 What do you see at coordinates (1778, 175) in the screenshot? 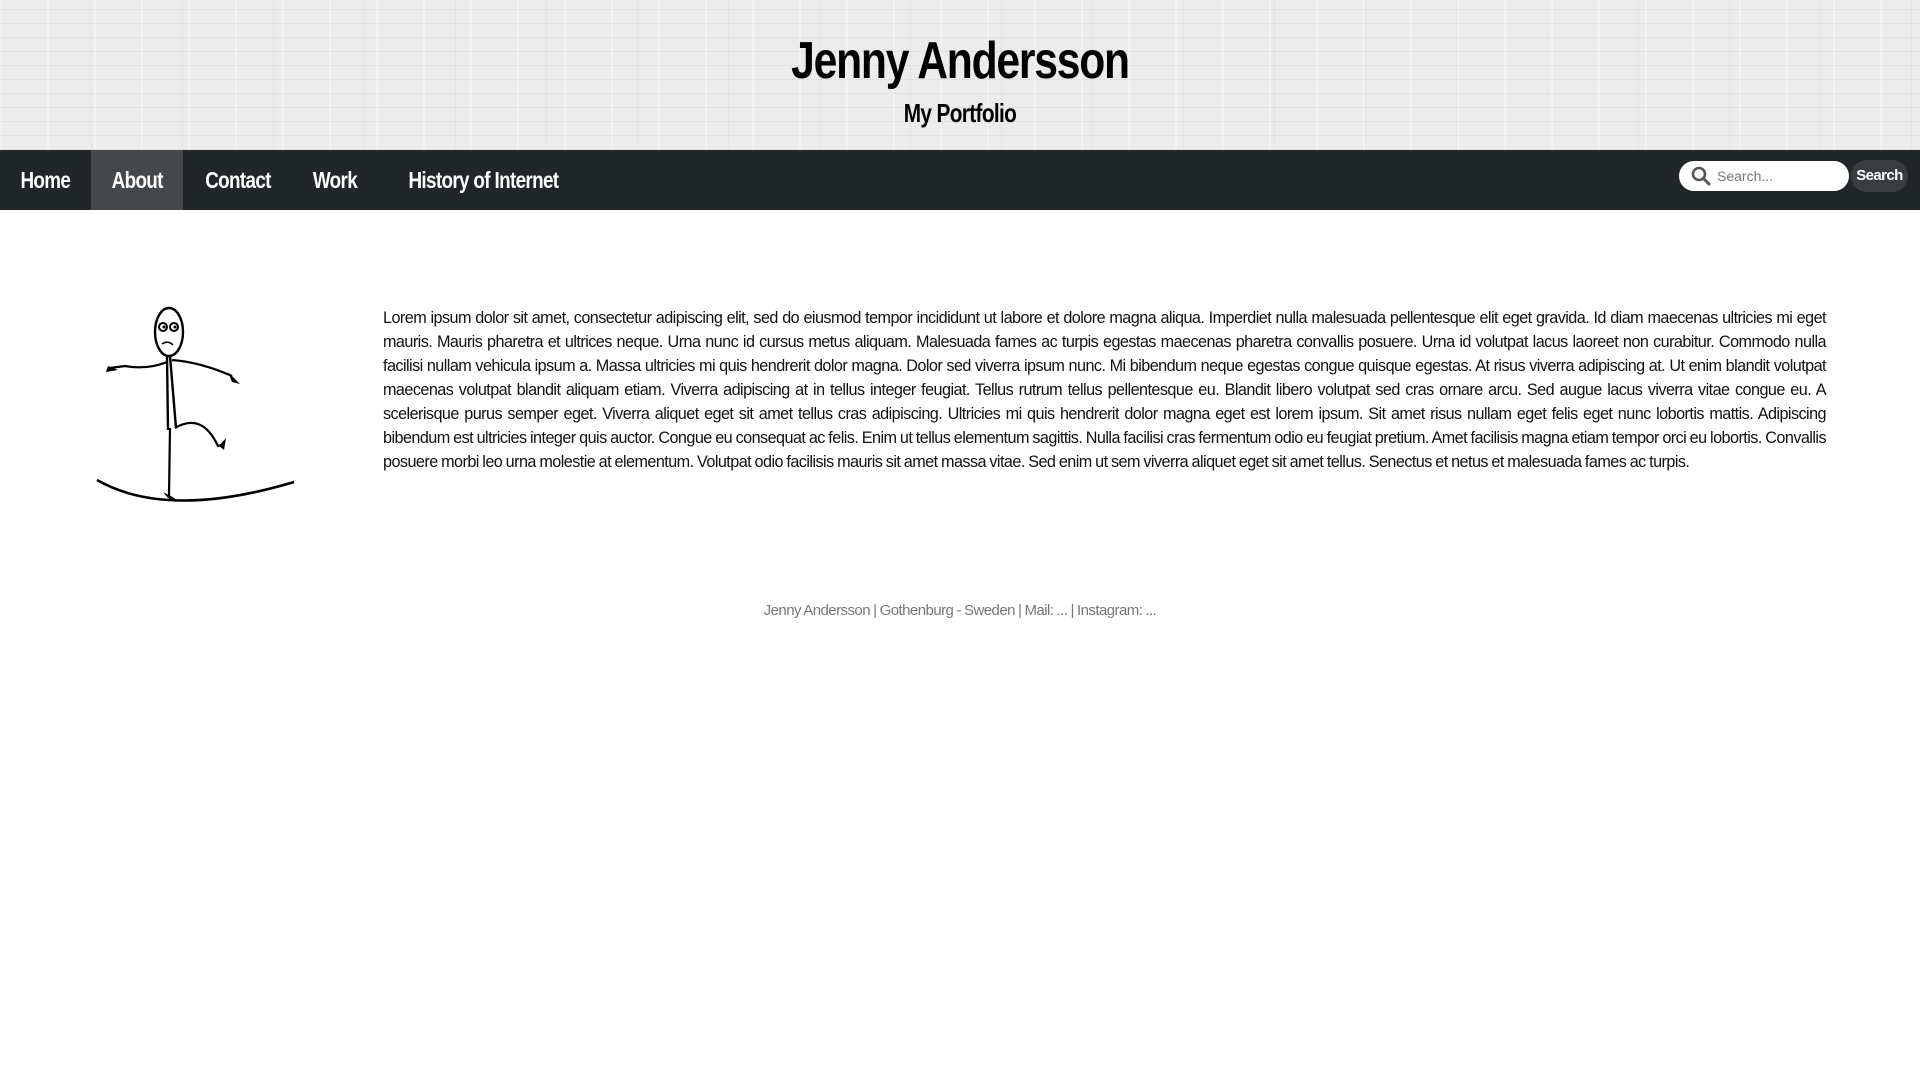
I see `search-input` at bounding box center [1778, 175].